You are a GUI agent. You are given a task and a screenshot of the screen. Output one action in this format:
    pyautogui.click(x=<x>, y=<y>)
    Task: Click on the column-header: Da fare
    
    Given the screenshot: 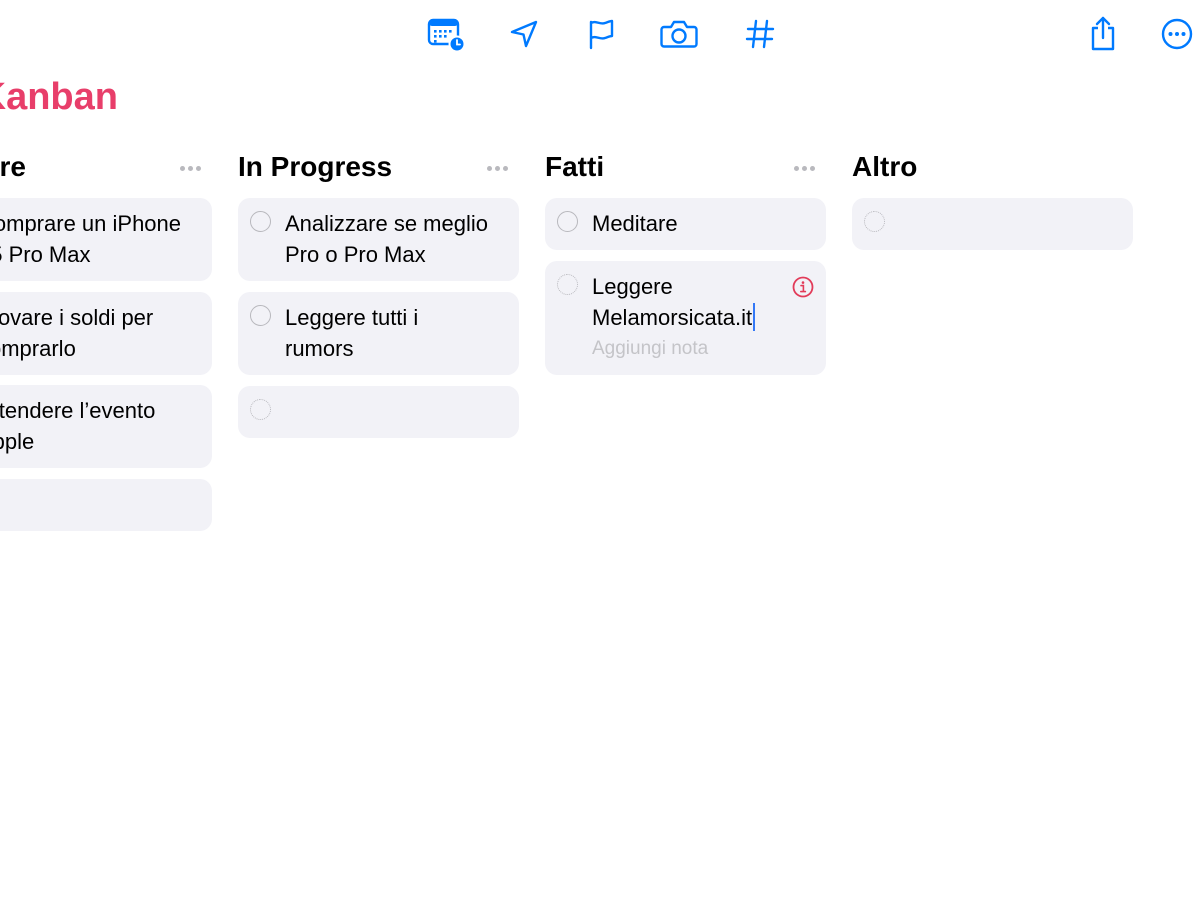 What is the action you would take?
    pyautogui.click(x=106, y=168)
    